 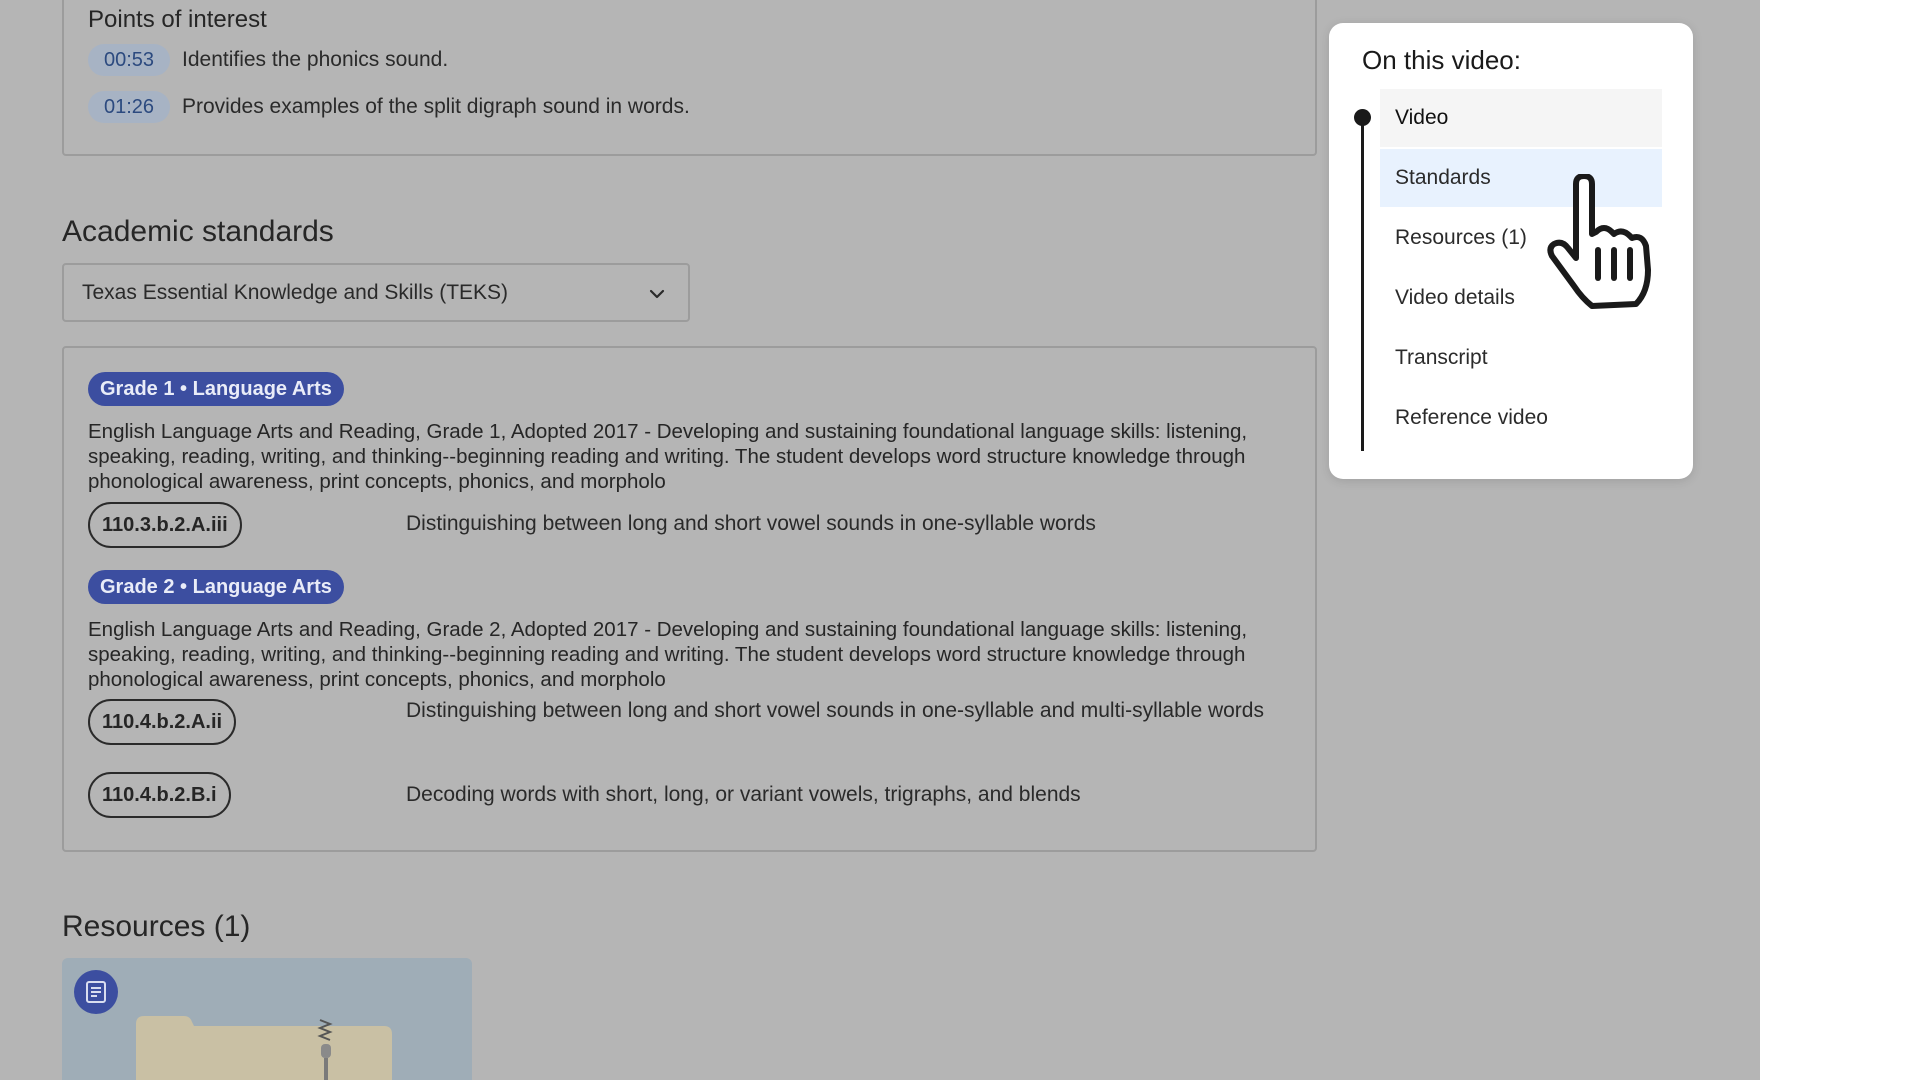 What do you see at coordinates (162, 722) in the screenshot?
I see `standard-code: 110.4.b.2.A.ii` at bounding box center [162, 722].